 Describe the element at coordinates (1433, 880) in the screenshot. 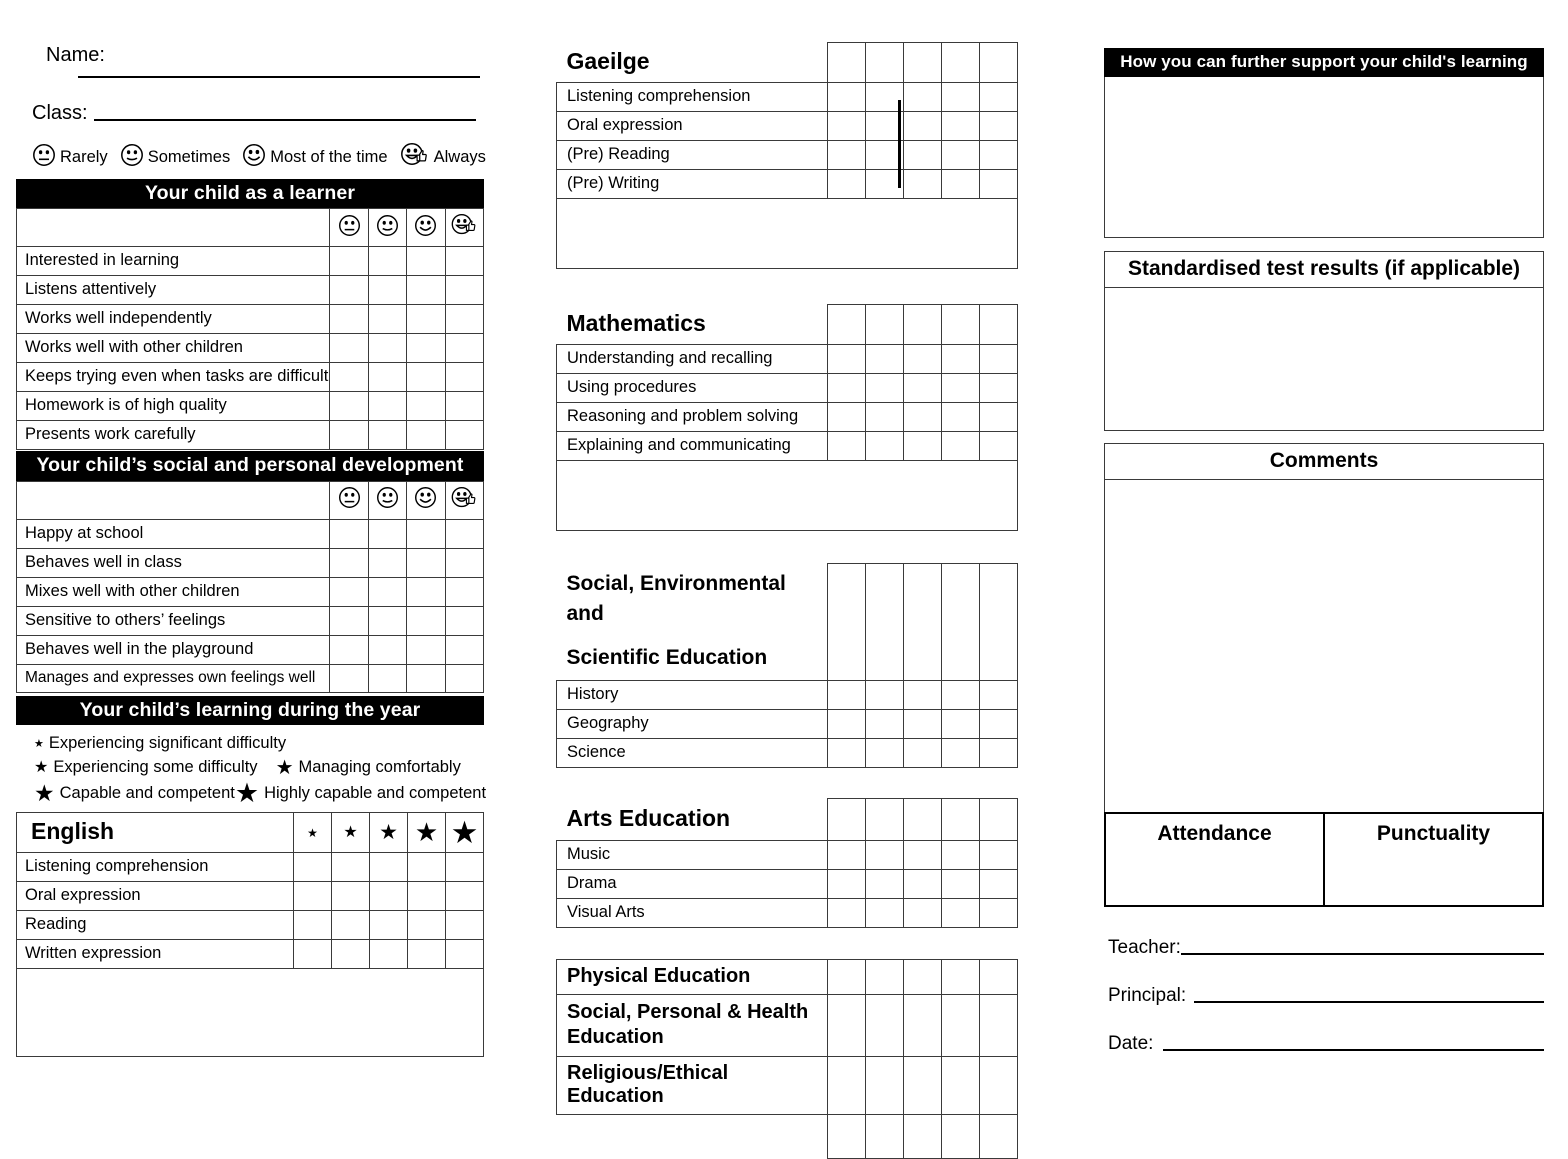

I see `punctuality-value-area` at that location.